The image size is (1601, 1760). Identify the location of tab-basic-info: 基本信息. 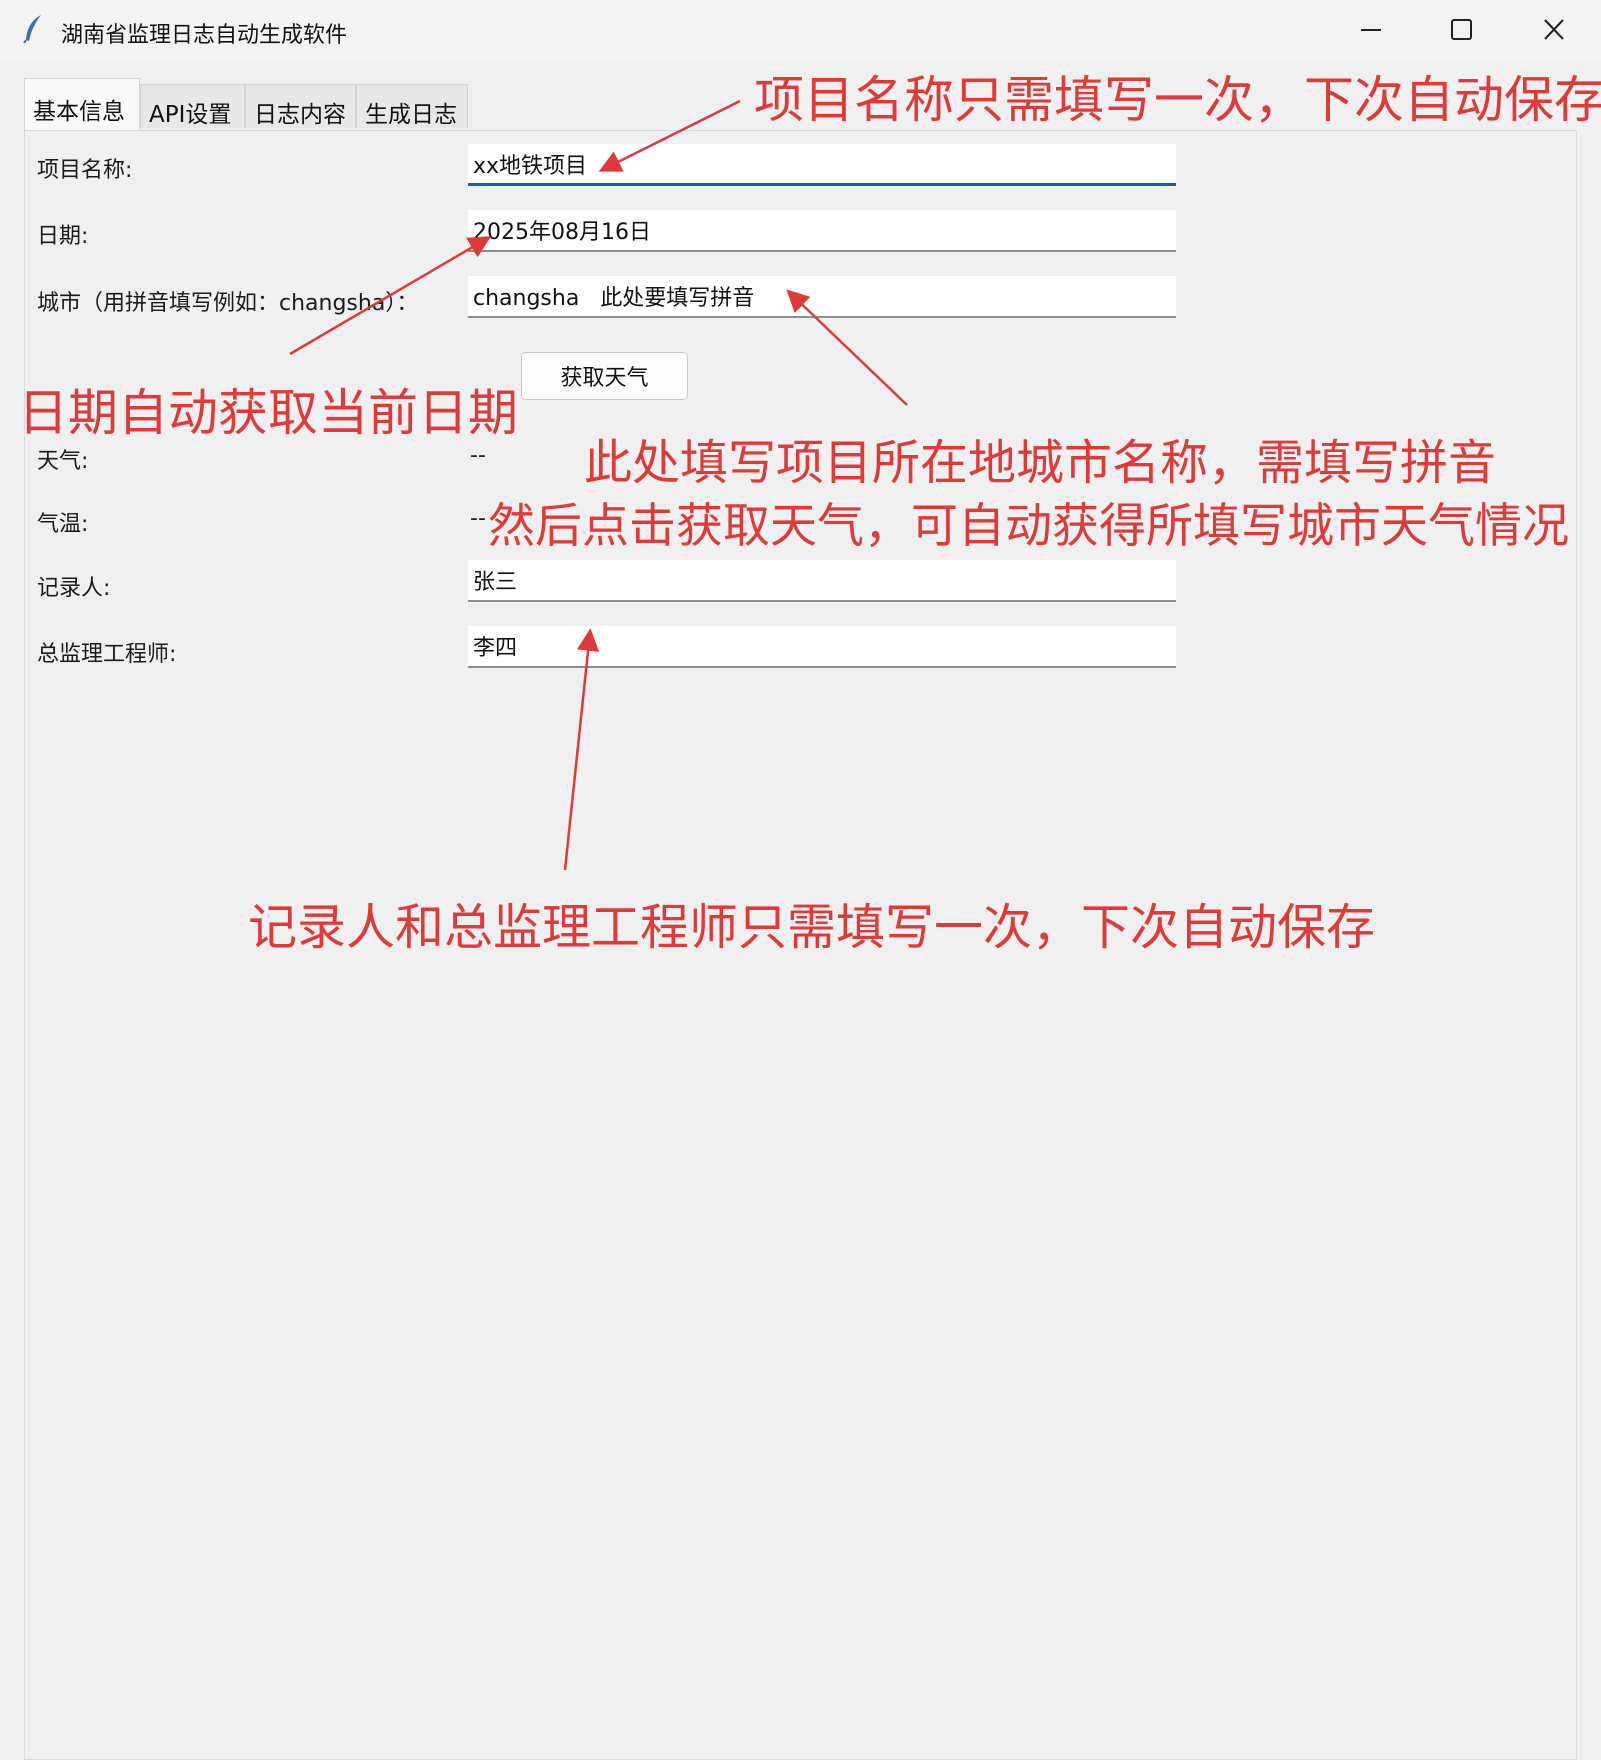
(82, 104).